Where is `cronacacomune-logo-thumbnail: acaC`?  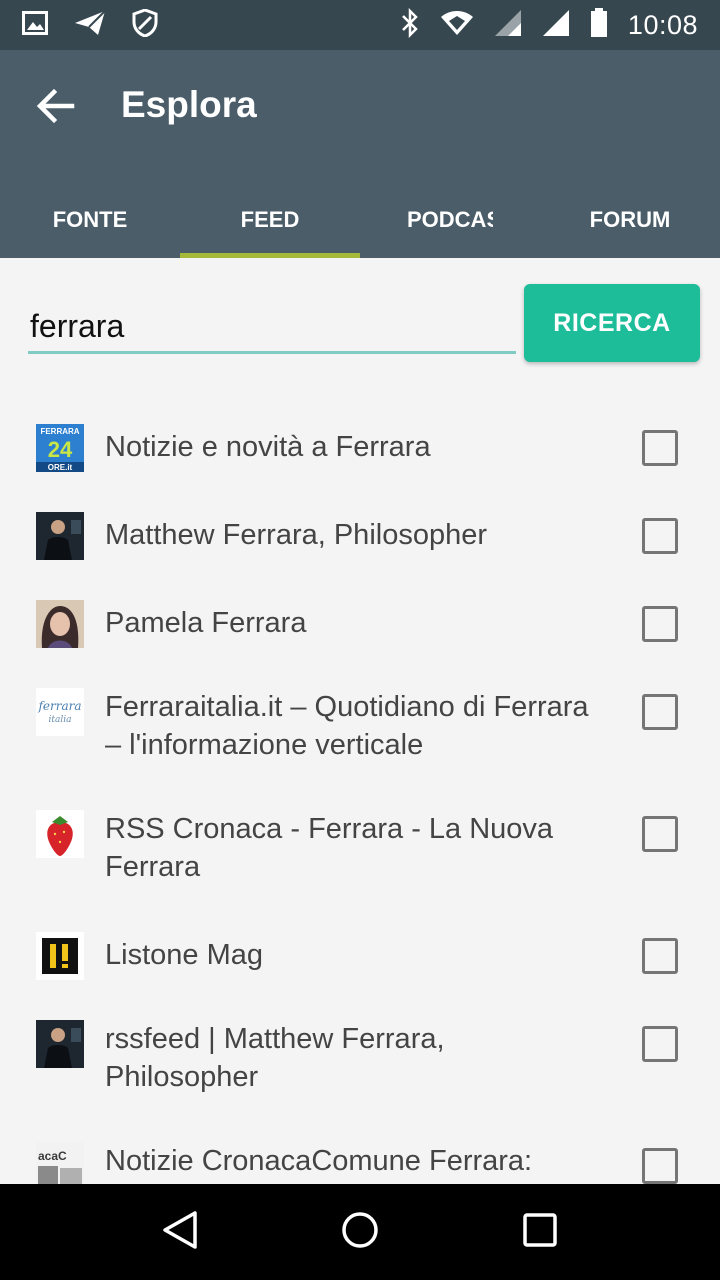
cronacacomune-logo-thumbnail: acaC is located at coordinates (60, 1163).